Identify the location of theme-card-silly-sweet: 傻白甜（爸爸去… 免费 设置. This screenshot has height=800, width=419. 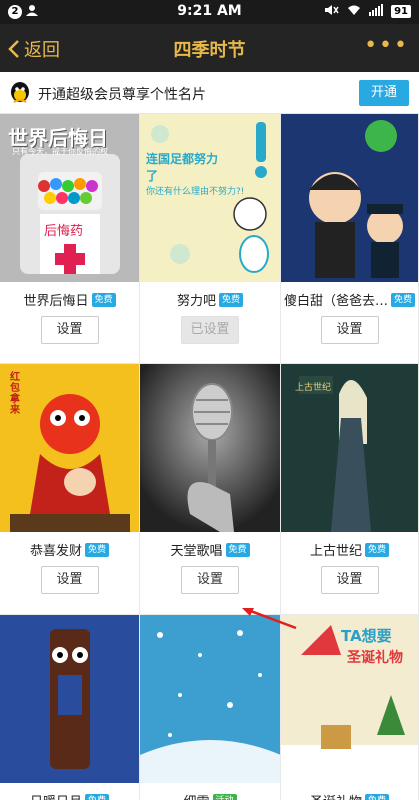
(350, 239).